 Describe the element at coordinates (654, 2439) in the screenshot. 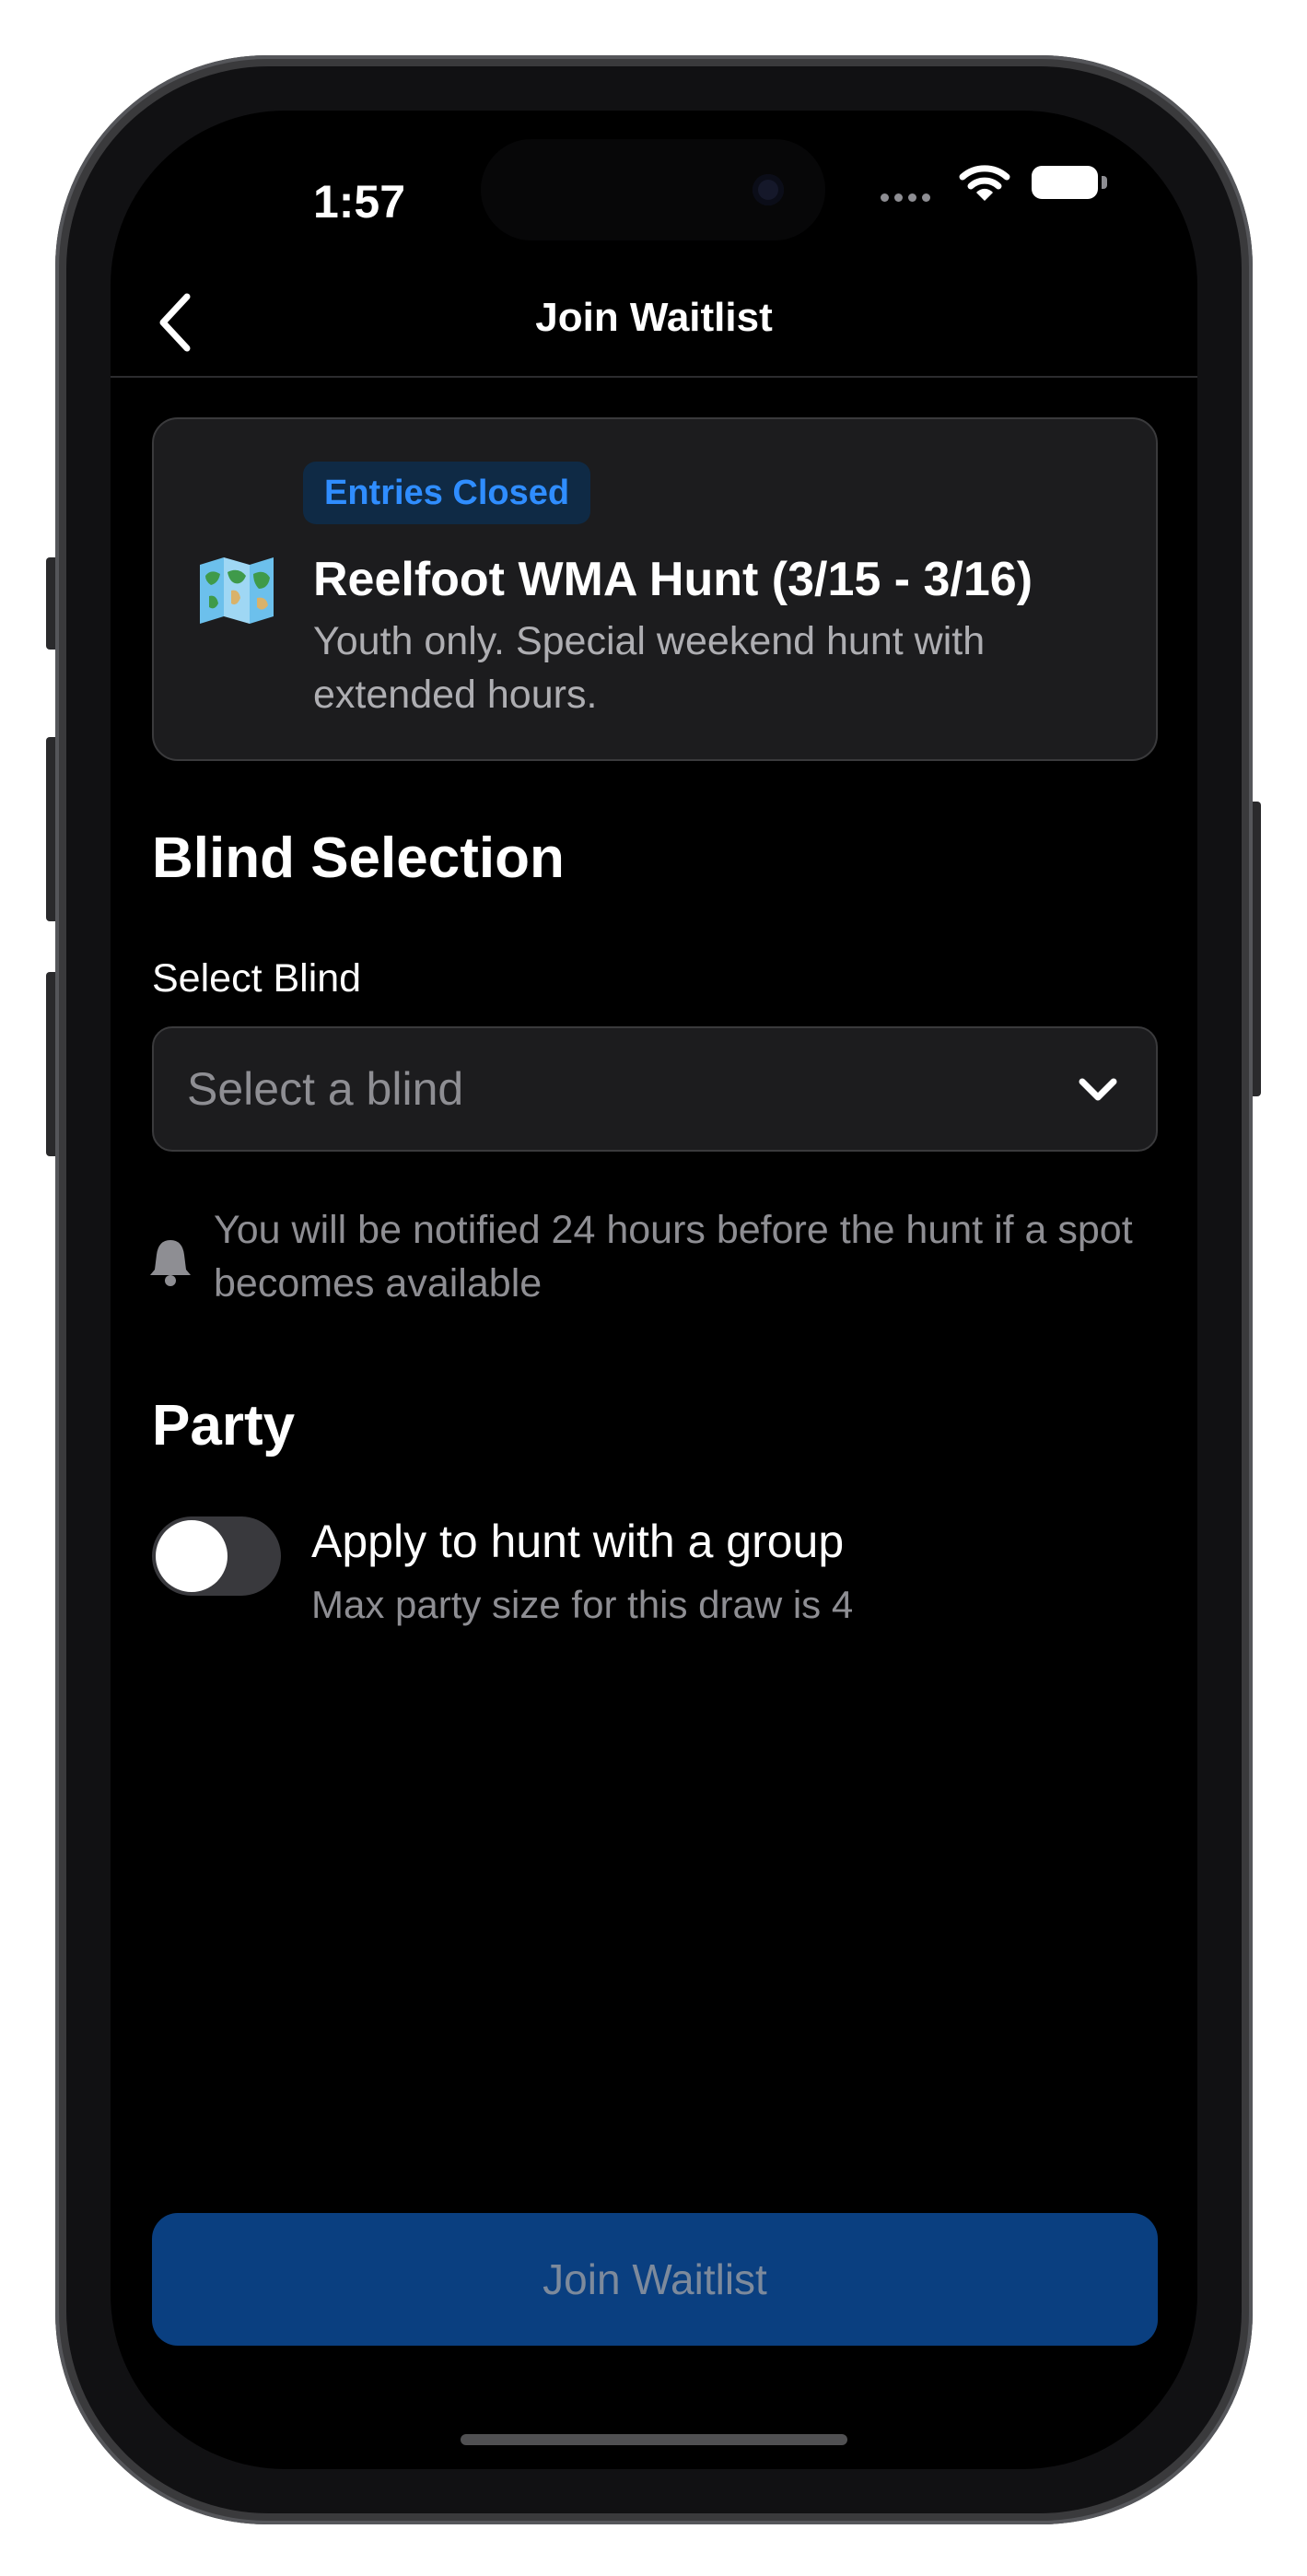

I see `home-indicator` at that location.